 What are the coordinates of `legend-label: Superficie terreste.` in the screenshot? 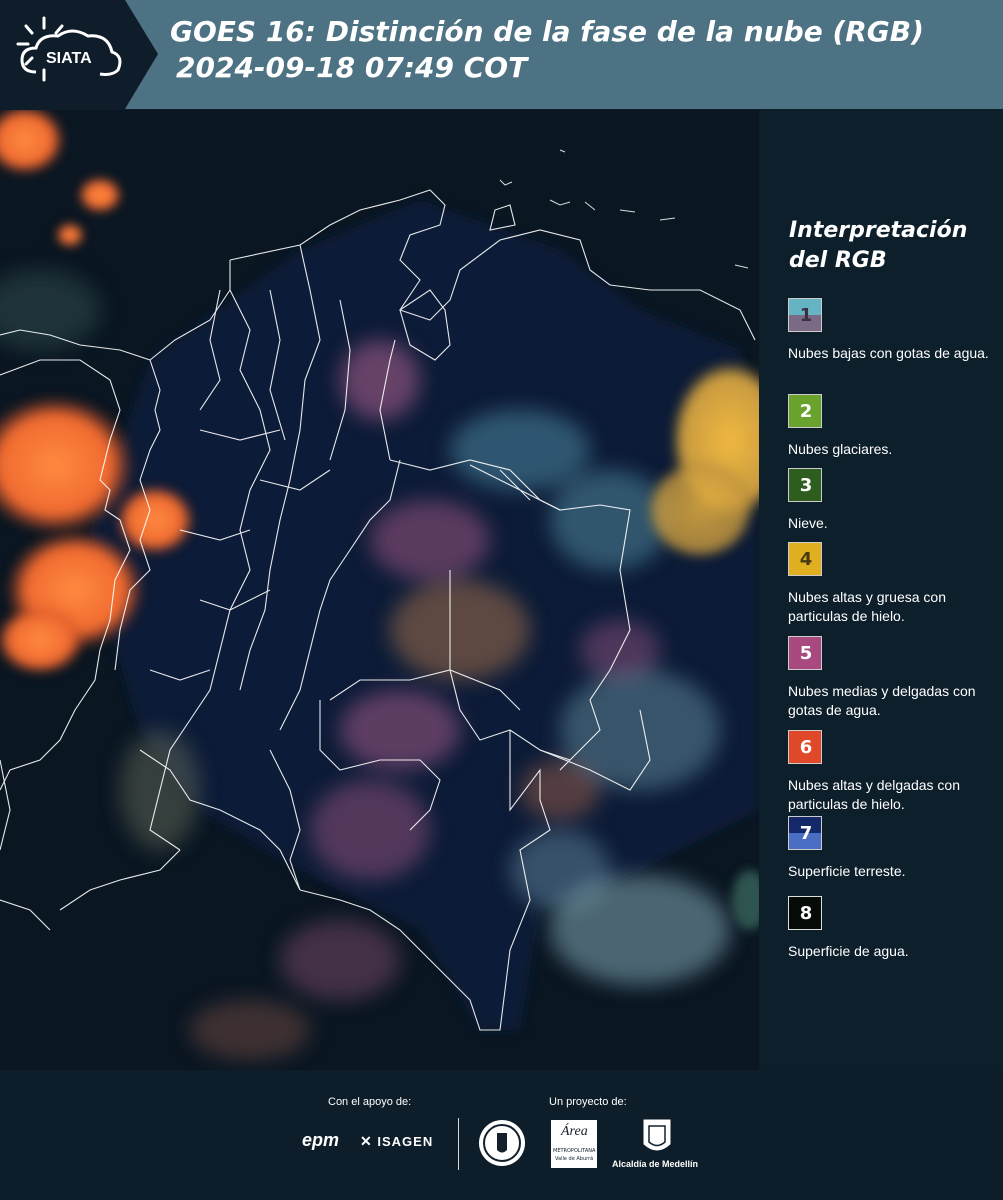 It's located at (847, 871).